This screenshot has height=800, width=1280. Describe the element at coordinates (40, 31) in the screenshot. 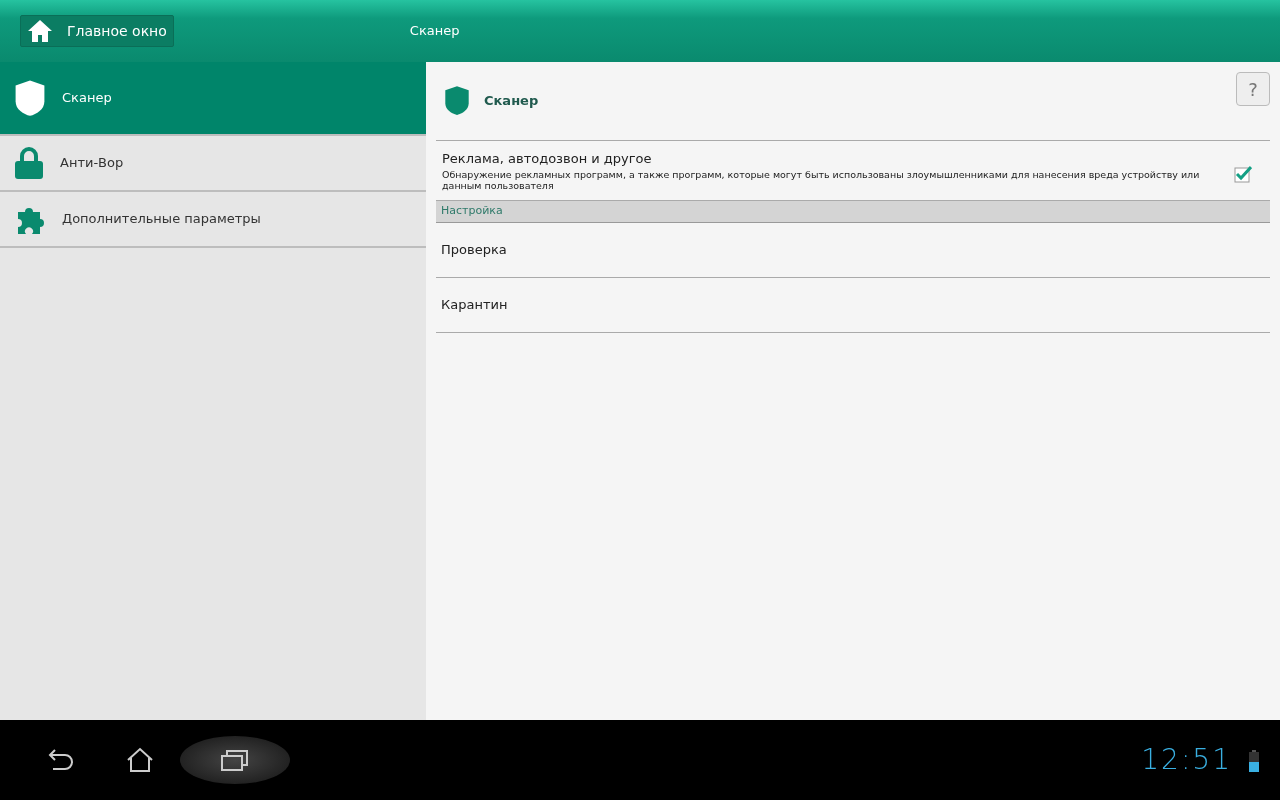

I see `home-icon` at that location.